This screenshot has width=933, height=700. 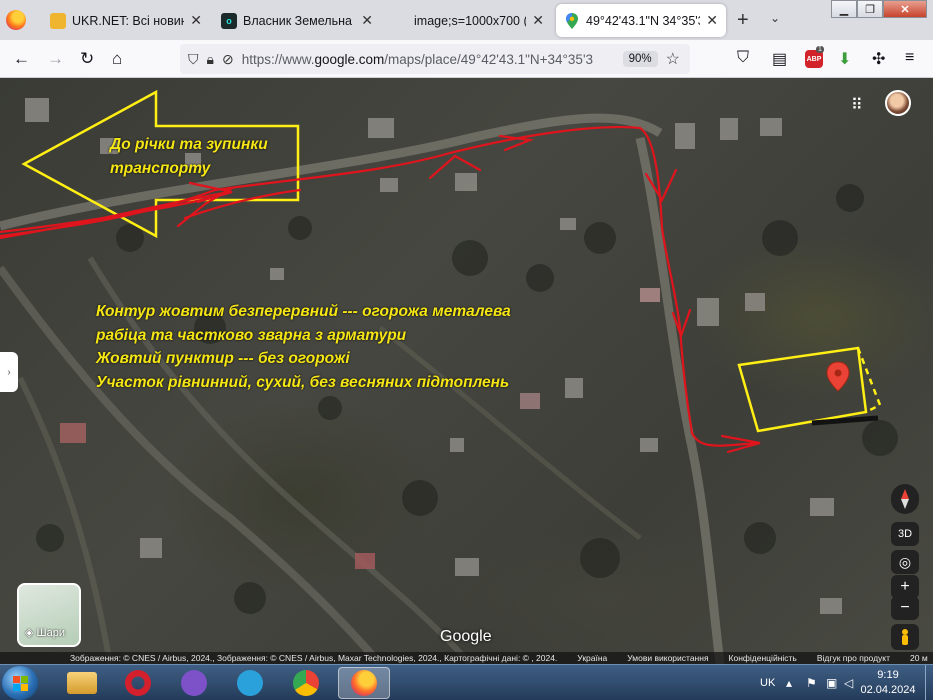 I want to click on footer-link-terms: Умови використання, so click(x=667, y=658).